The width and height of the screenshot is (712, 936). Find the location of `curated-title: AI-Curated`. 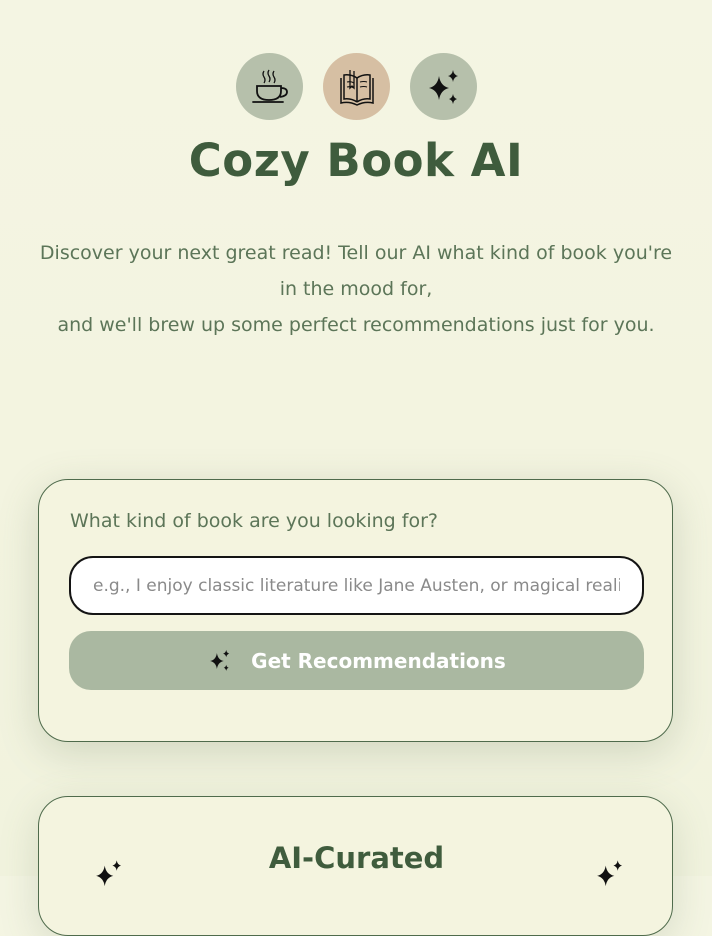

curated-title: AI-Curated is located at coordinates (356, 858).